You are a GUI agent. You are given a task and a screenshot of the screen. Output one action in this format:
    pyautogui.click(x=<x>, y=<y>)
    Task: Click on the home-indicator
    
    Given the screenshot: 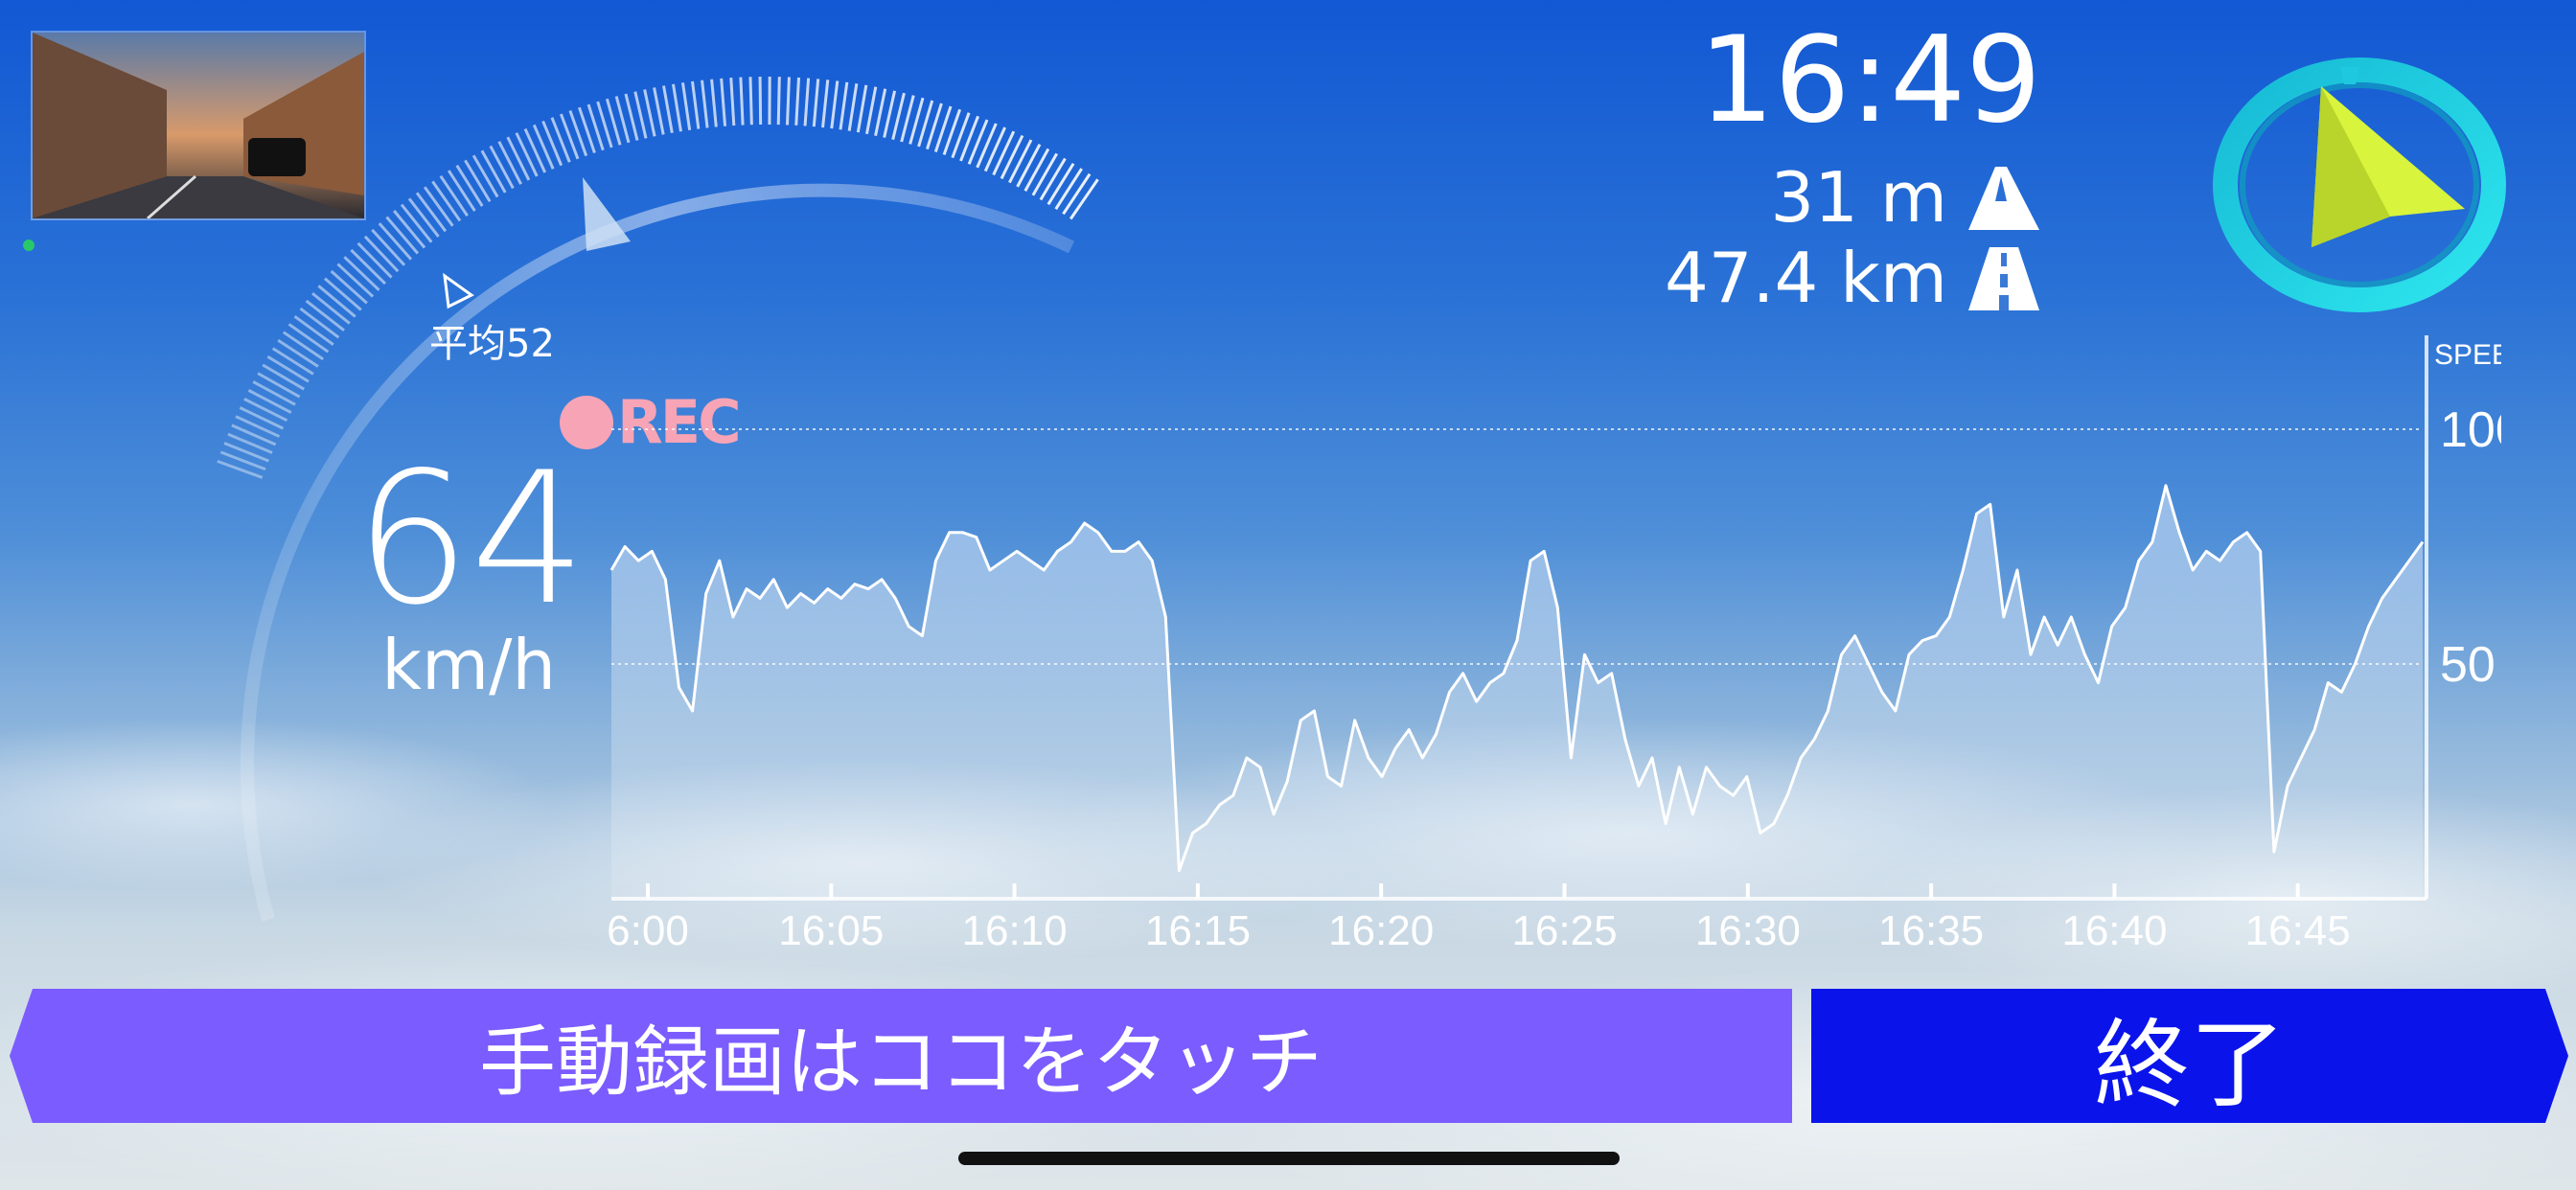 What is the action you would take?
    pyautogui.click(x=1289, y=1159)
    